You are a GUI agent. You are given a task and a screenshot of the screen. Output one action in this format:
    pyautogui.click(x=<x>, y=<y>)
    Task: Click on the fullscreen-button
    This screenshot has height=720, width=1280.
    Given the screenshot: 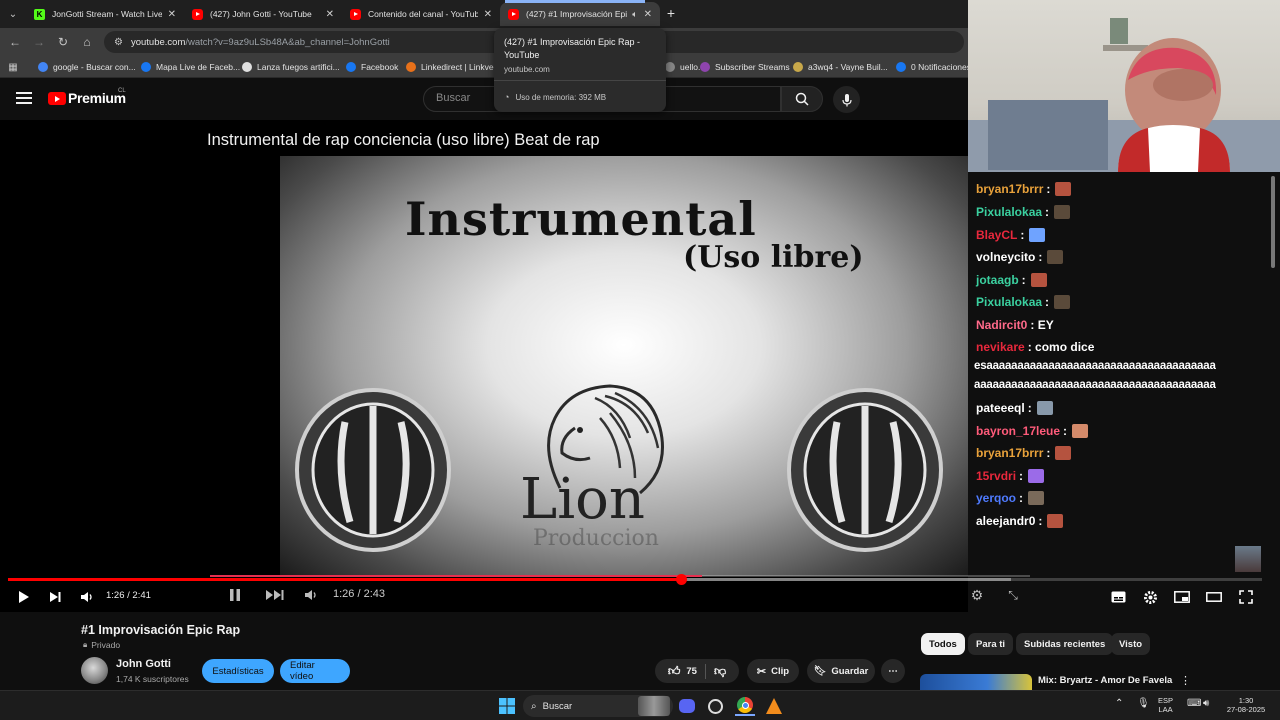 What is the action you would take?
    pyautogui.click(x=1246, y=597)
    